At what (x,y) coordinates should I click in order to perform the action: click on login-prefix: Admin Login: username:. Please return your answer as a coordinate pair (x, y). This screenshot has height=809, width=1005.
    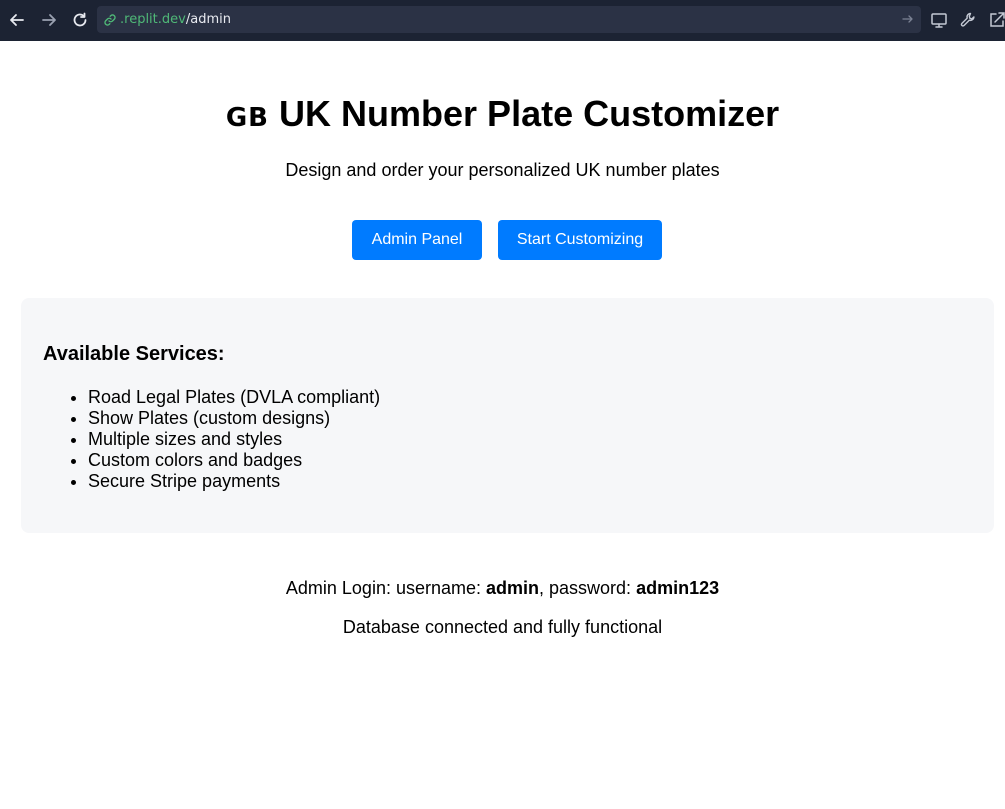
    Looking at the image, I should click on (385, 588).